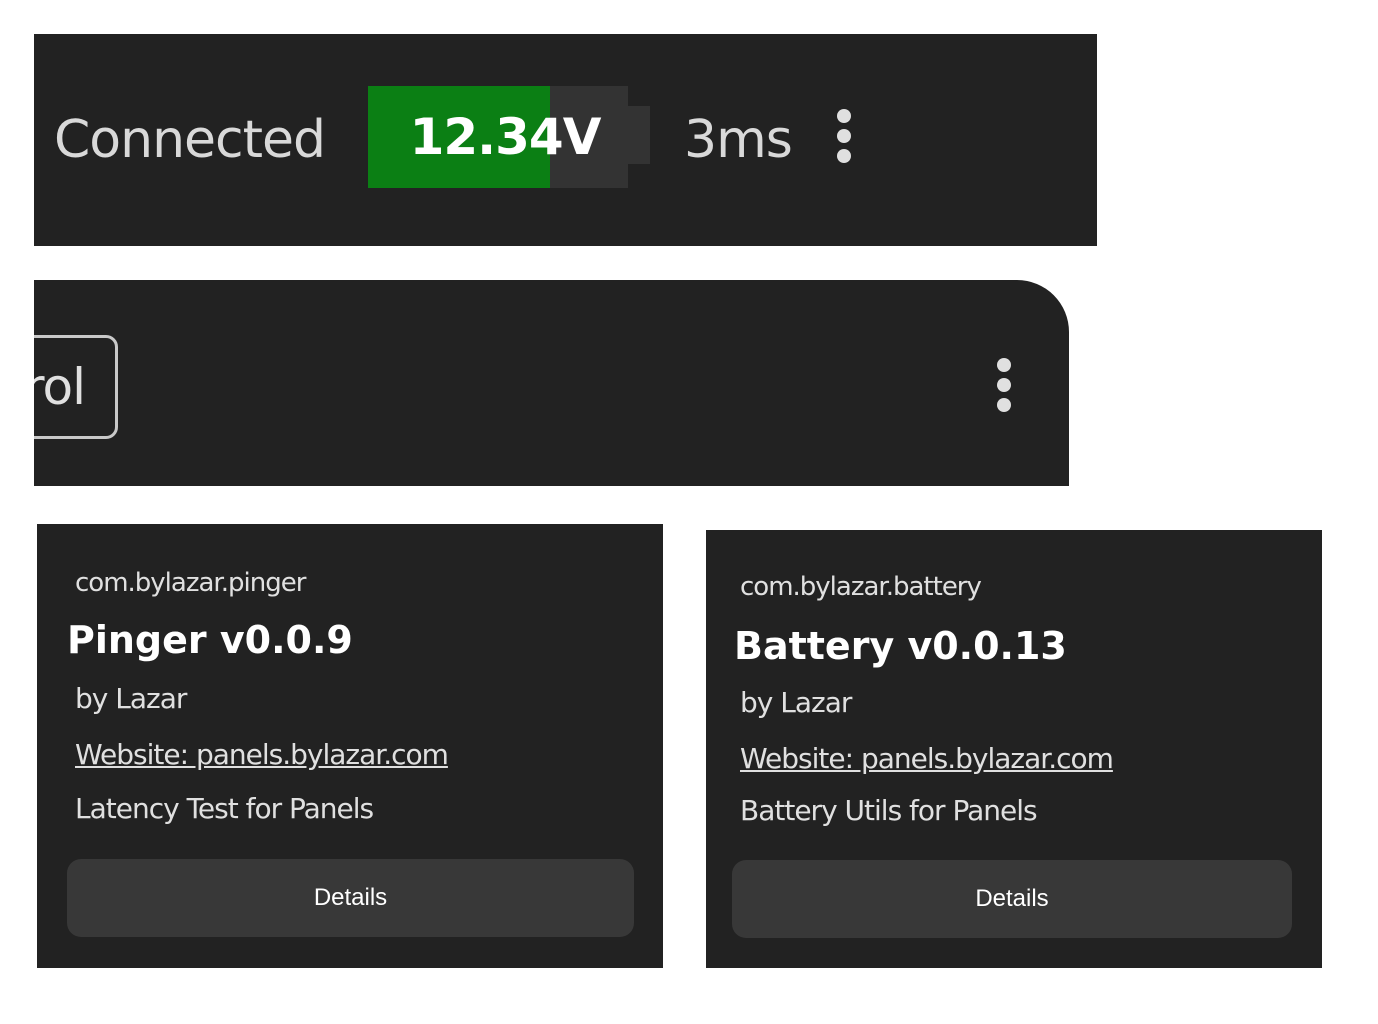 Image resolution: width=1378 pixels, height=1024 pixels. What do you see at coordinates (224, 808) in the screenshot?
I see `plugin-description: Latency Test for Panels` at bounding box center [224, 808].